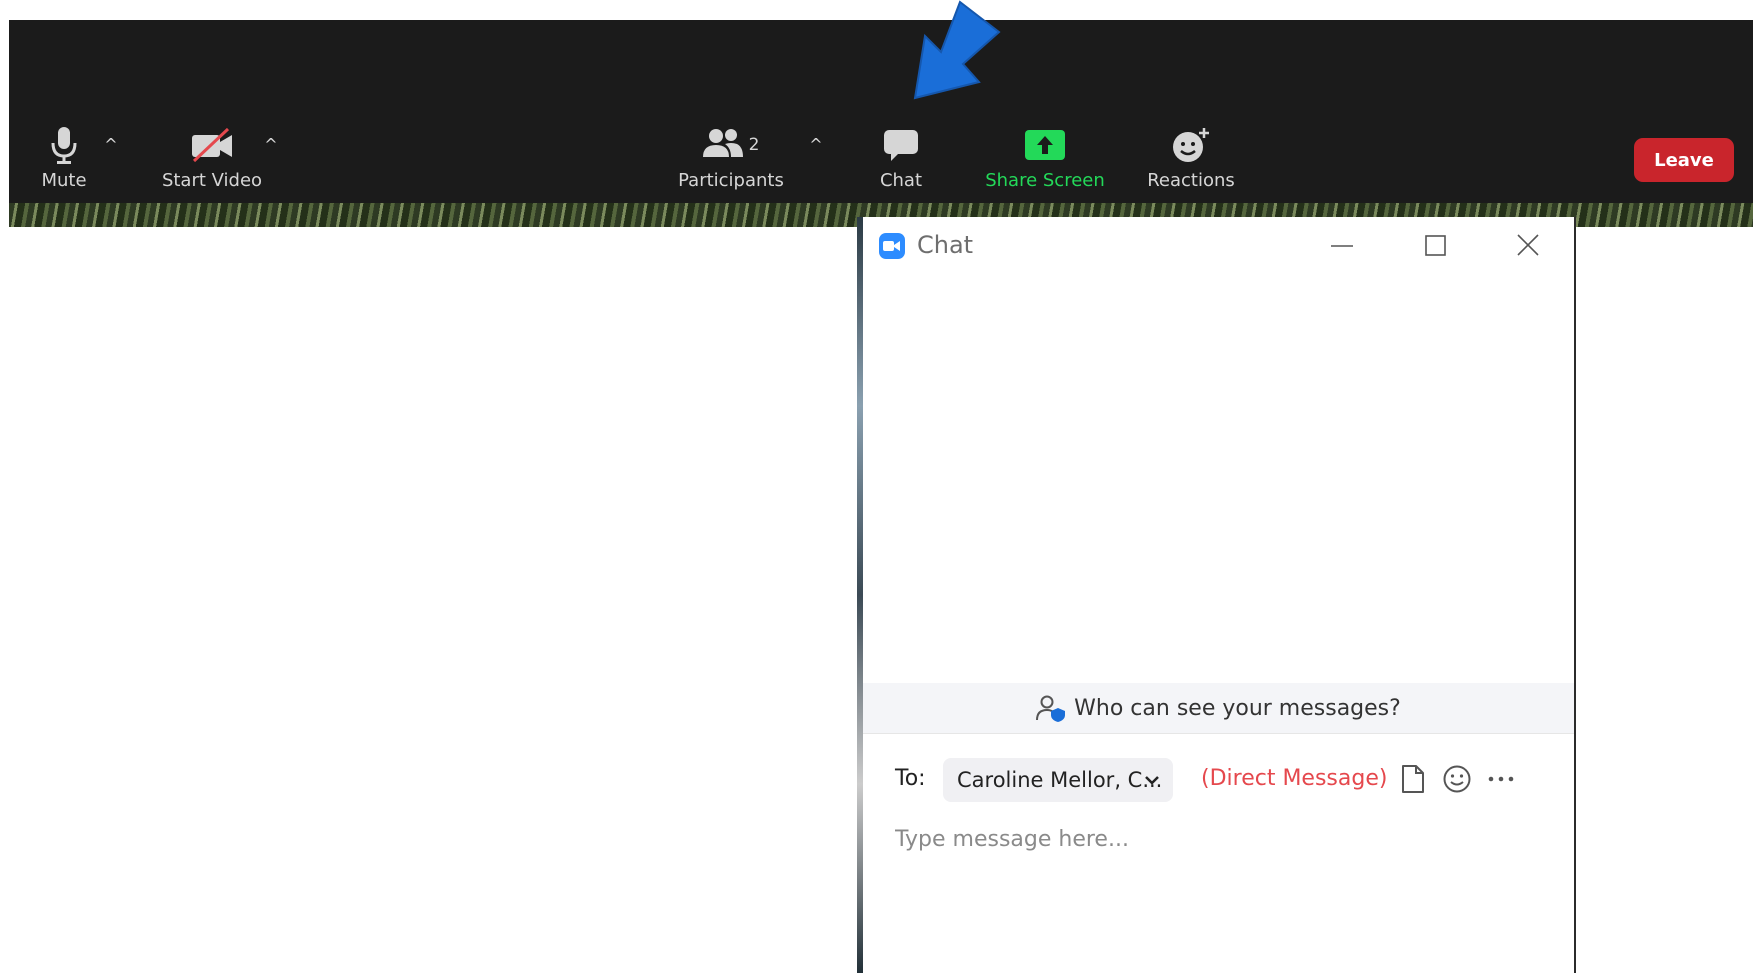 The width and height of the screenshot is (1753, 973). I want to click on microphone-icon, so click(64, 145).